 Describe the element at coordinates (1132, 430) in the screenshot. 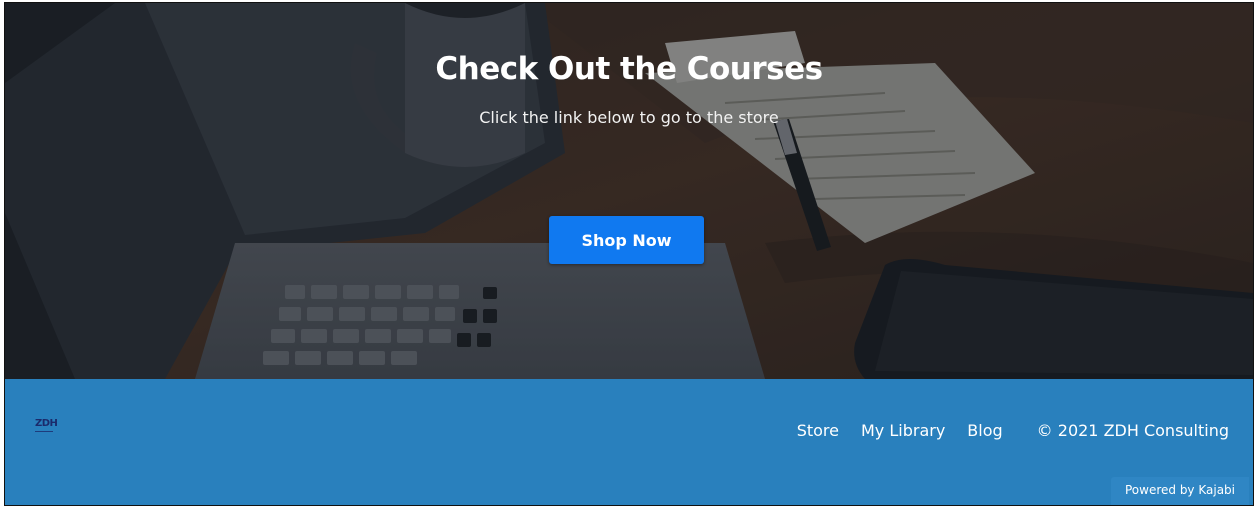

I see `footer-copyright: © 2021 ZDH Consulting` at that location.